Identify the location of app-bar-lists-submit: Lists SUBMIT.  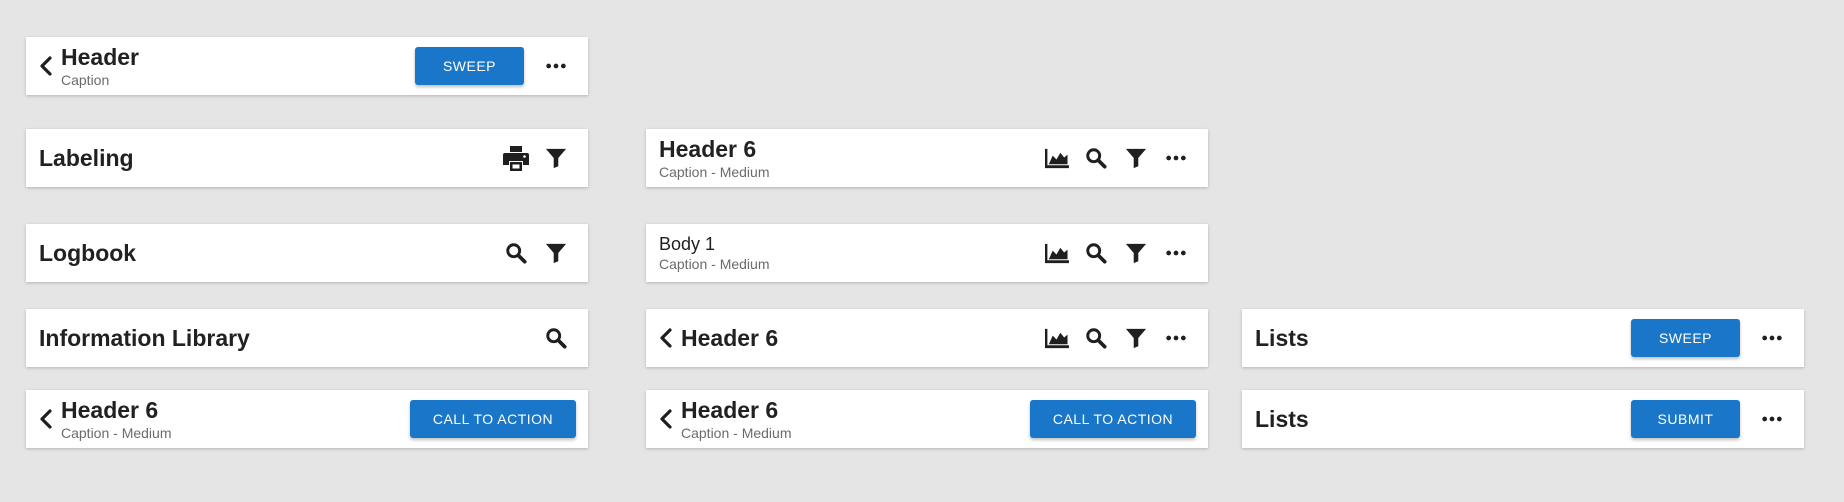
(1523, 419).